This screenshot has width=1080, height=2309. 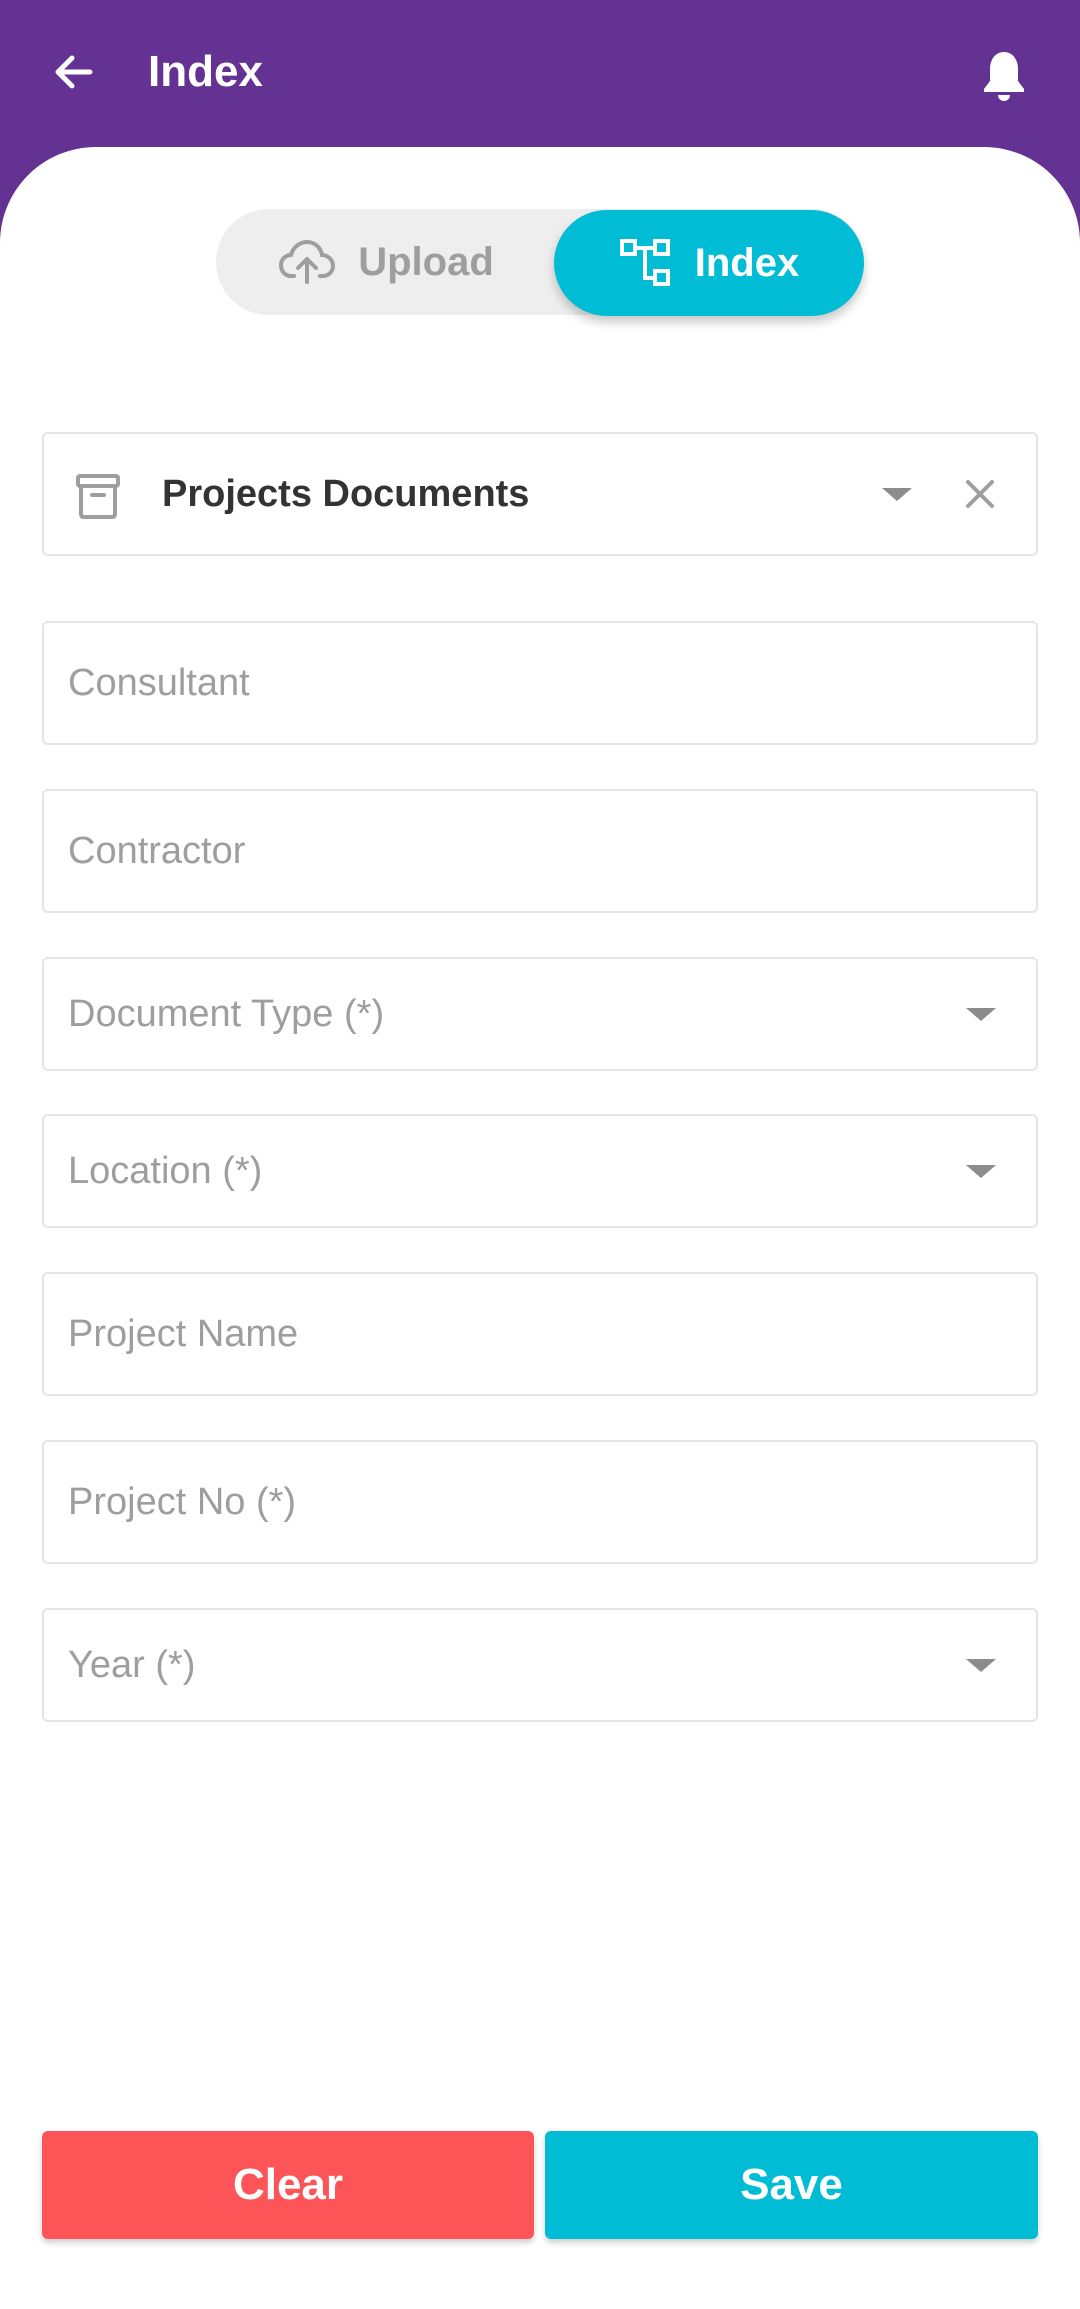 What do you see at coordinates (980, 494) in the screenshot?
I see `close-icon` at bounding box center [980, 494].